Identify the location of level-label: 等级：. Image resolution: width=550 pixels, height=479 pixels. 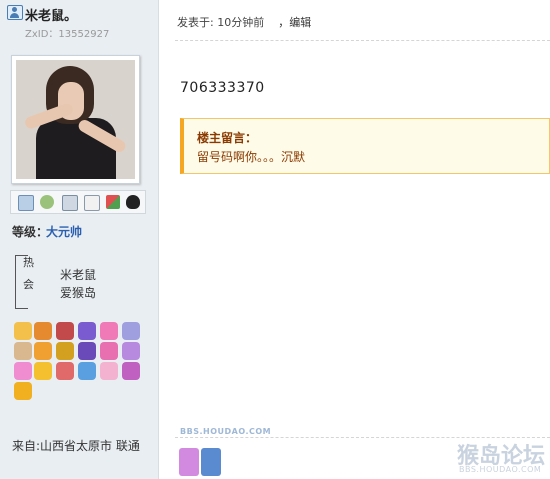
(30, 232).